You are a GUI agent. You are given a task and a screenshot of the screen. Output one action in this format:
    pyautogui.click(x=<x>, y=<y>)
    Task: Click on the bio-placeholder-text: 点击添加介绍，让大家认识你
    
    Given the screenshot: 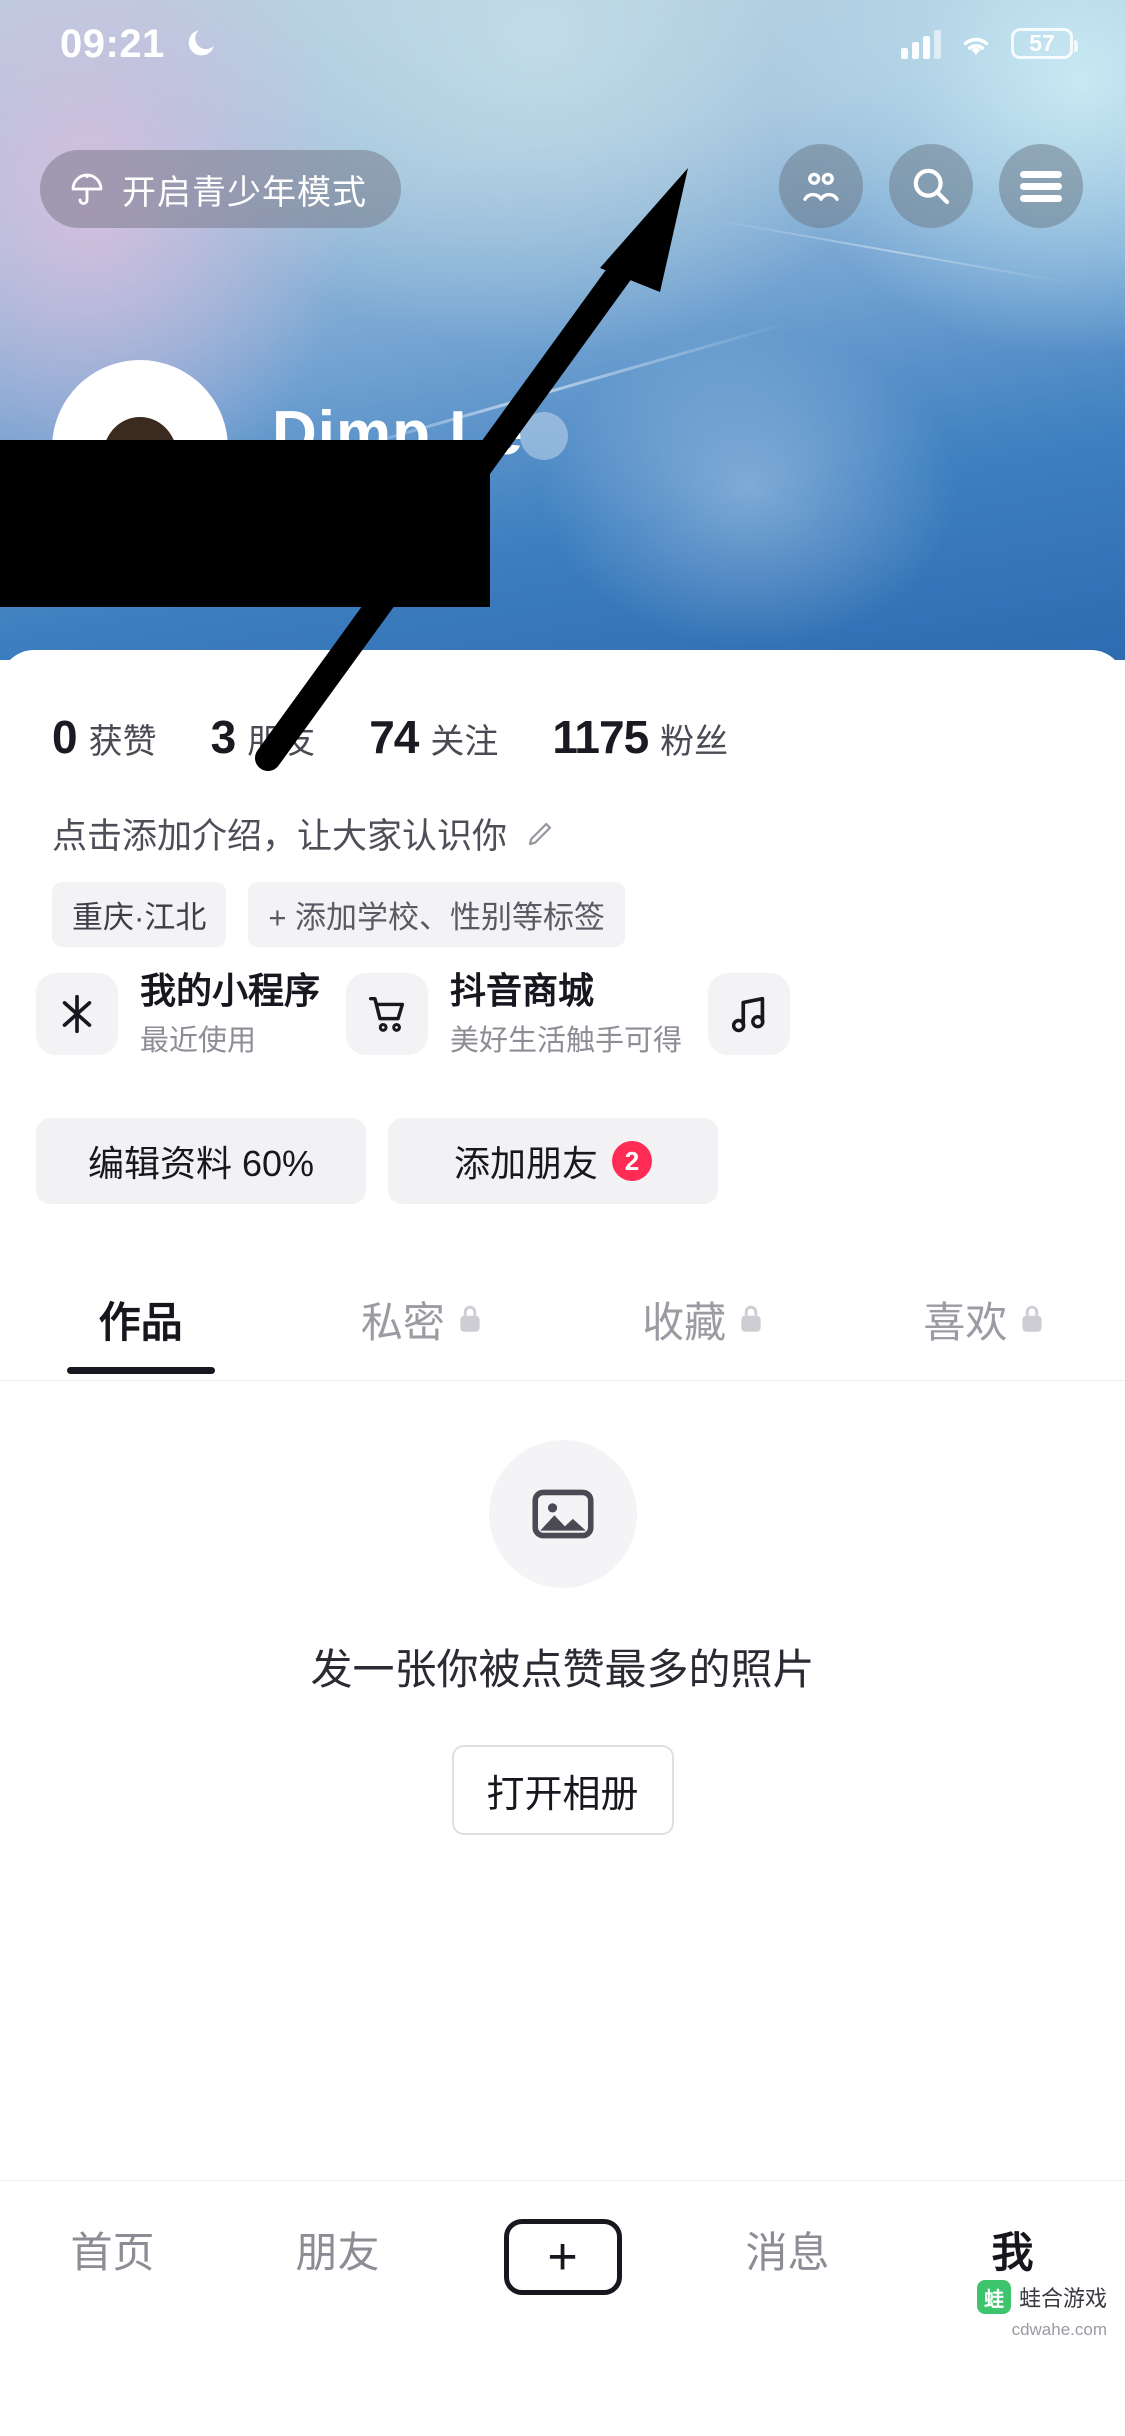 What is the action you would take?
    pyautogui.click(x=280, y=836)
    